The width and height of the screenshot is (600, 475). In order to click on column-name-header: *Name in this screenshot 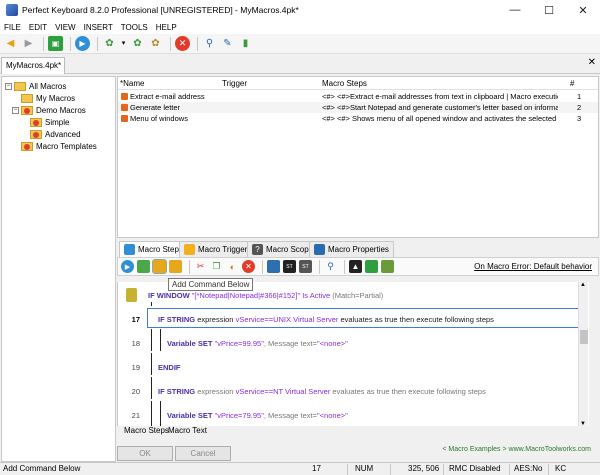, I will do `click(132, 83)`.